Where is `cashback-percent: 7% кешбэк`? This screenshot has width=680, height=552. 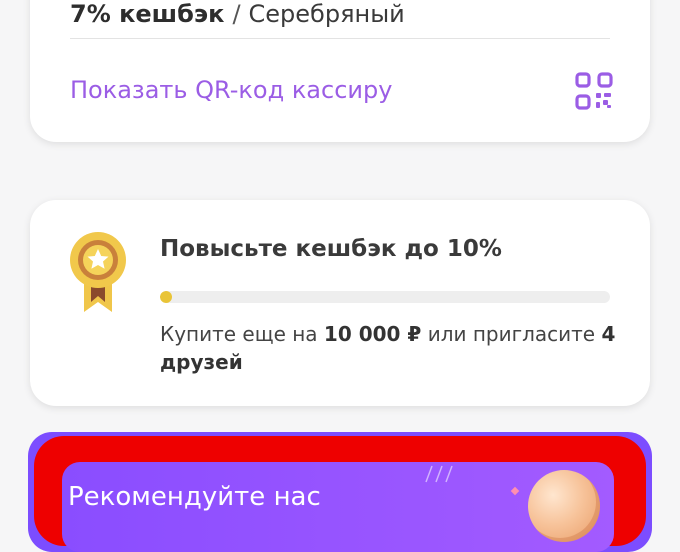
cashback-percent: 7% кешбэк is located at coordinates (147, 14).